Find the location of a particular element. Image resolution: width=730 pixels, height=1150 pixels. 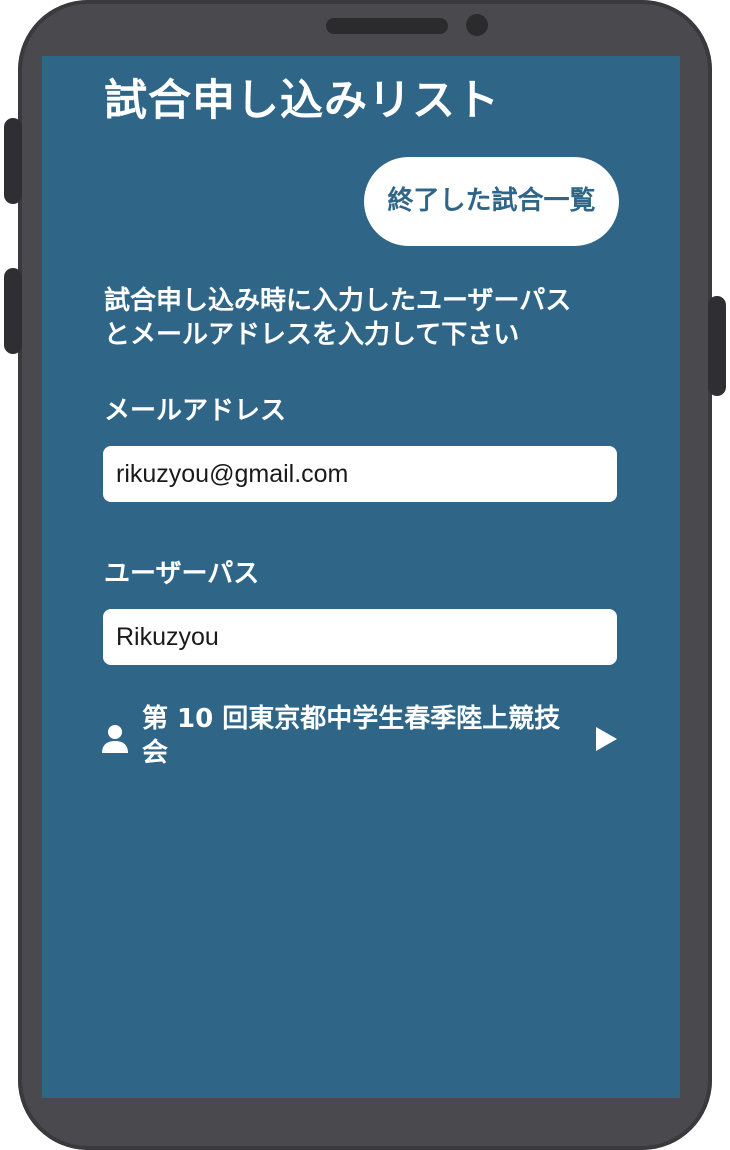

volume-up-button is located at coordinates (13, 161).